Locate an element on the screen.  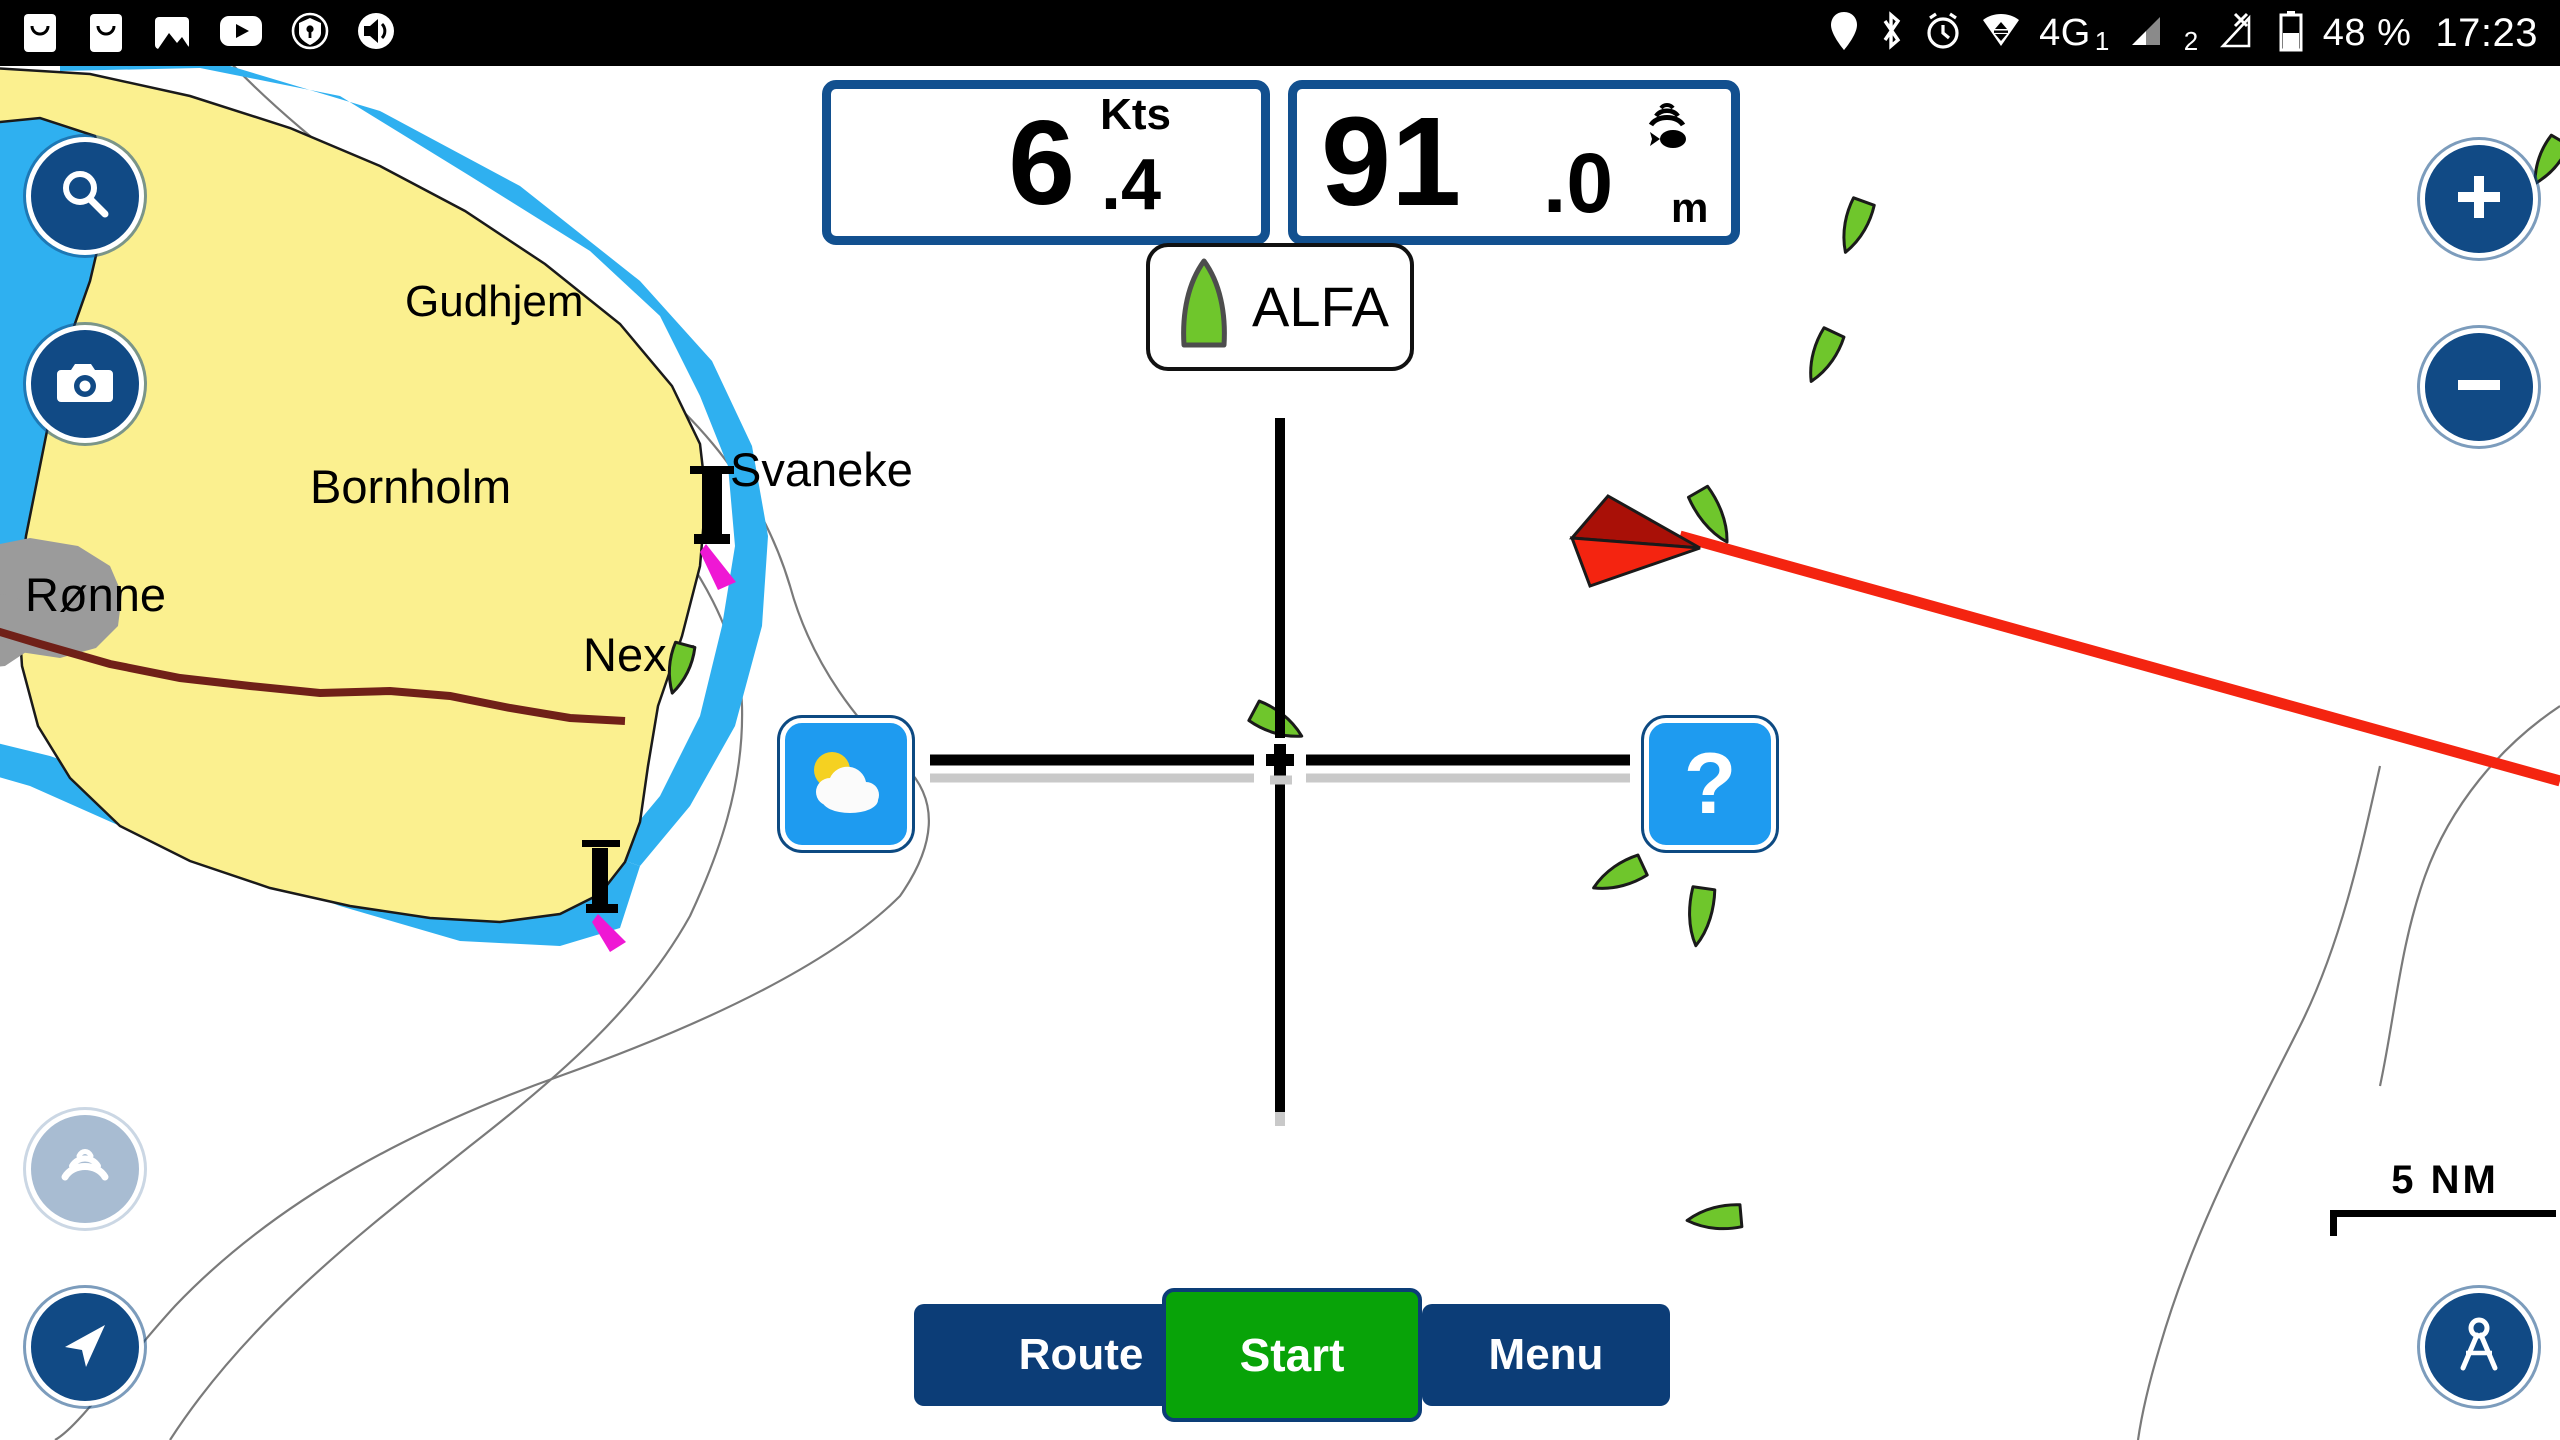
security-shield-key-icon is located at coordinates (310, 33).